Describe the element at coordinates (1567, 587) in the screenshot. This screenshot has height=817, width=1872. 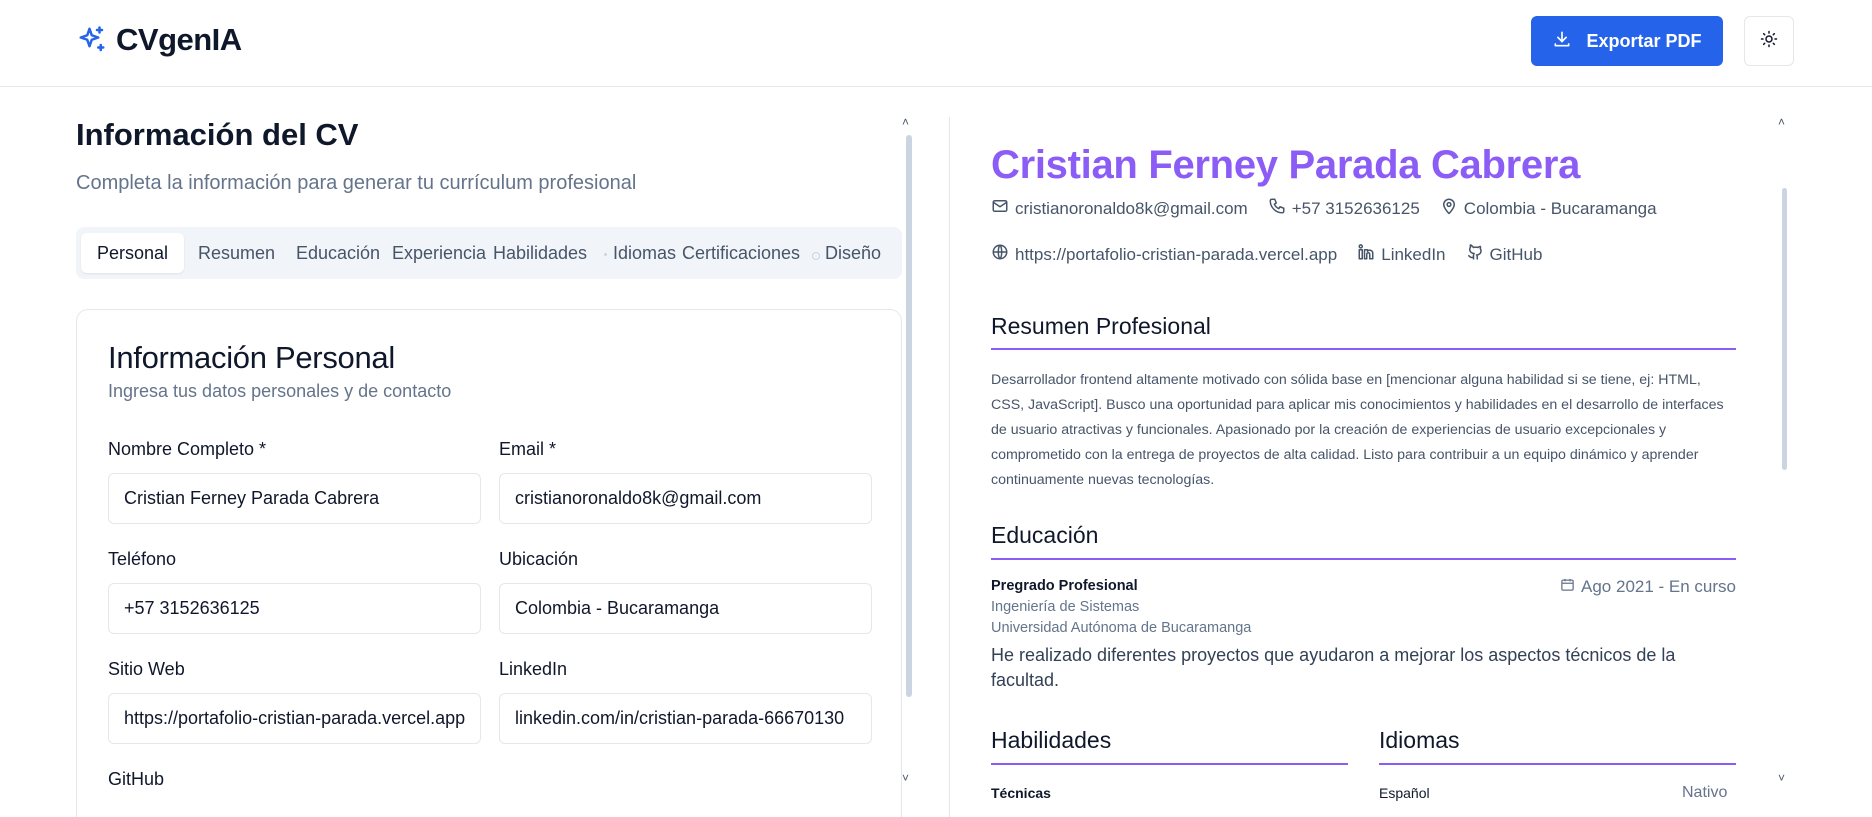
I see `calendar-icon` at that location.